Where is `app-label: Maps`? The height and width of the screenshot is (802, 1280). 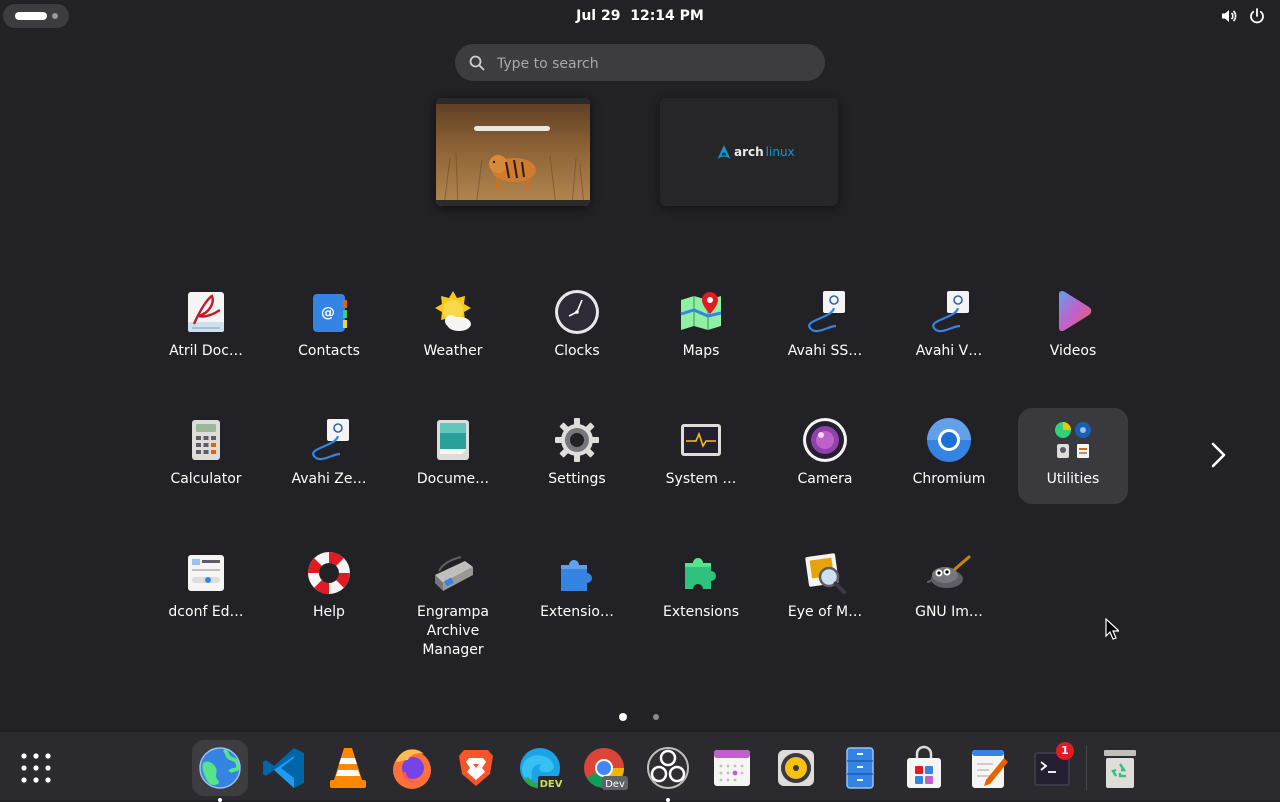 app-label: Maps is located at coordinates (701, 351).